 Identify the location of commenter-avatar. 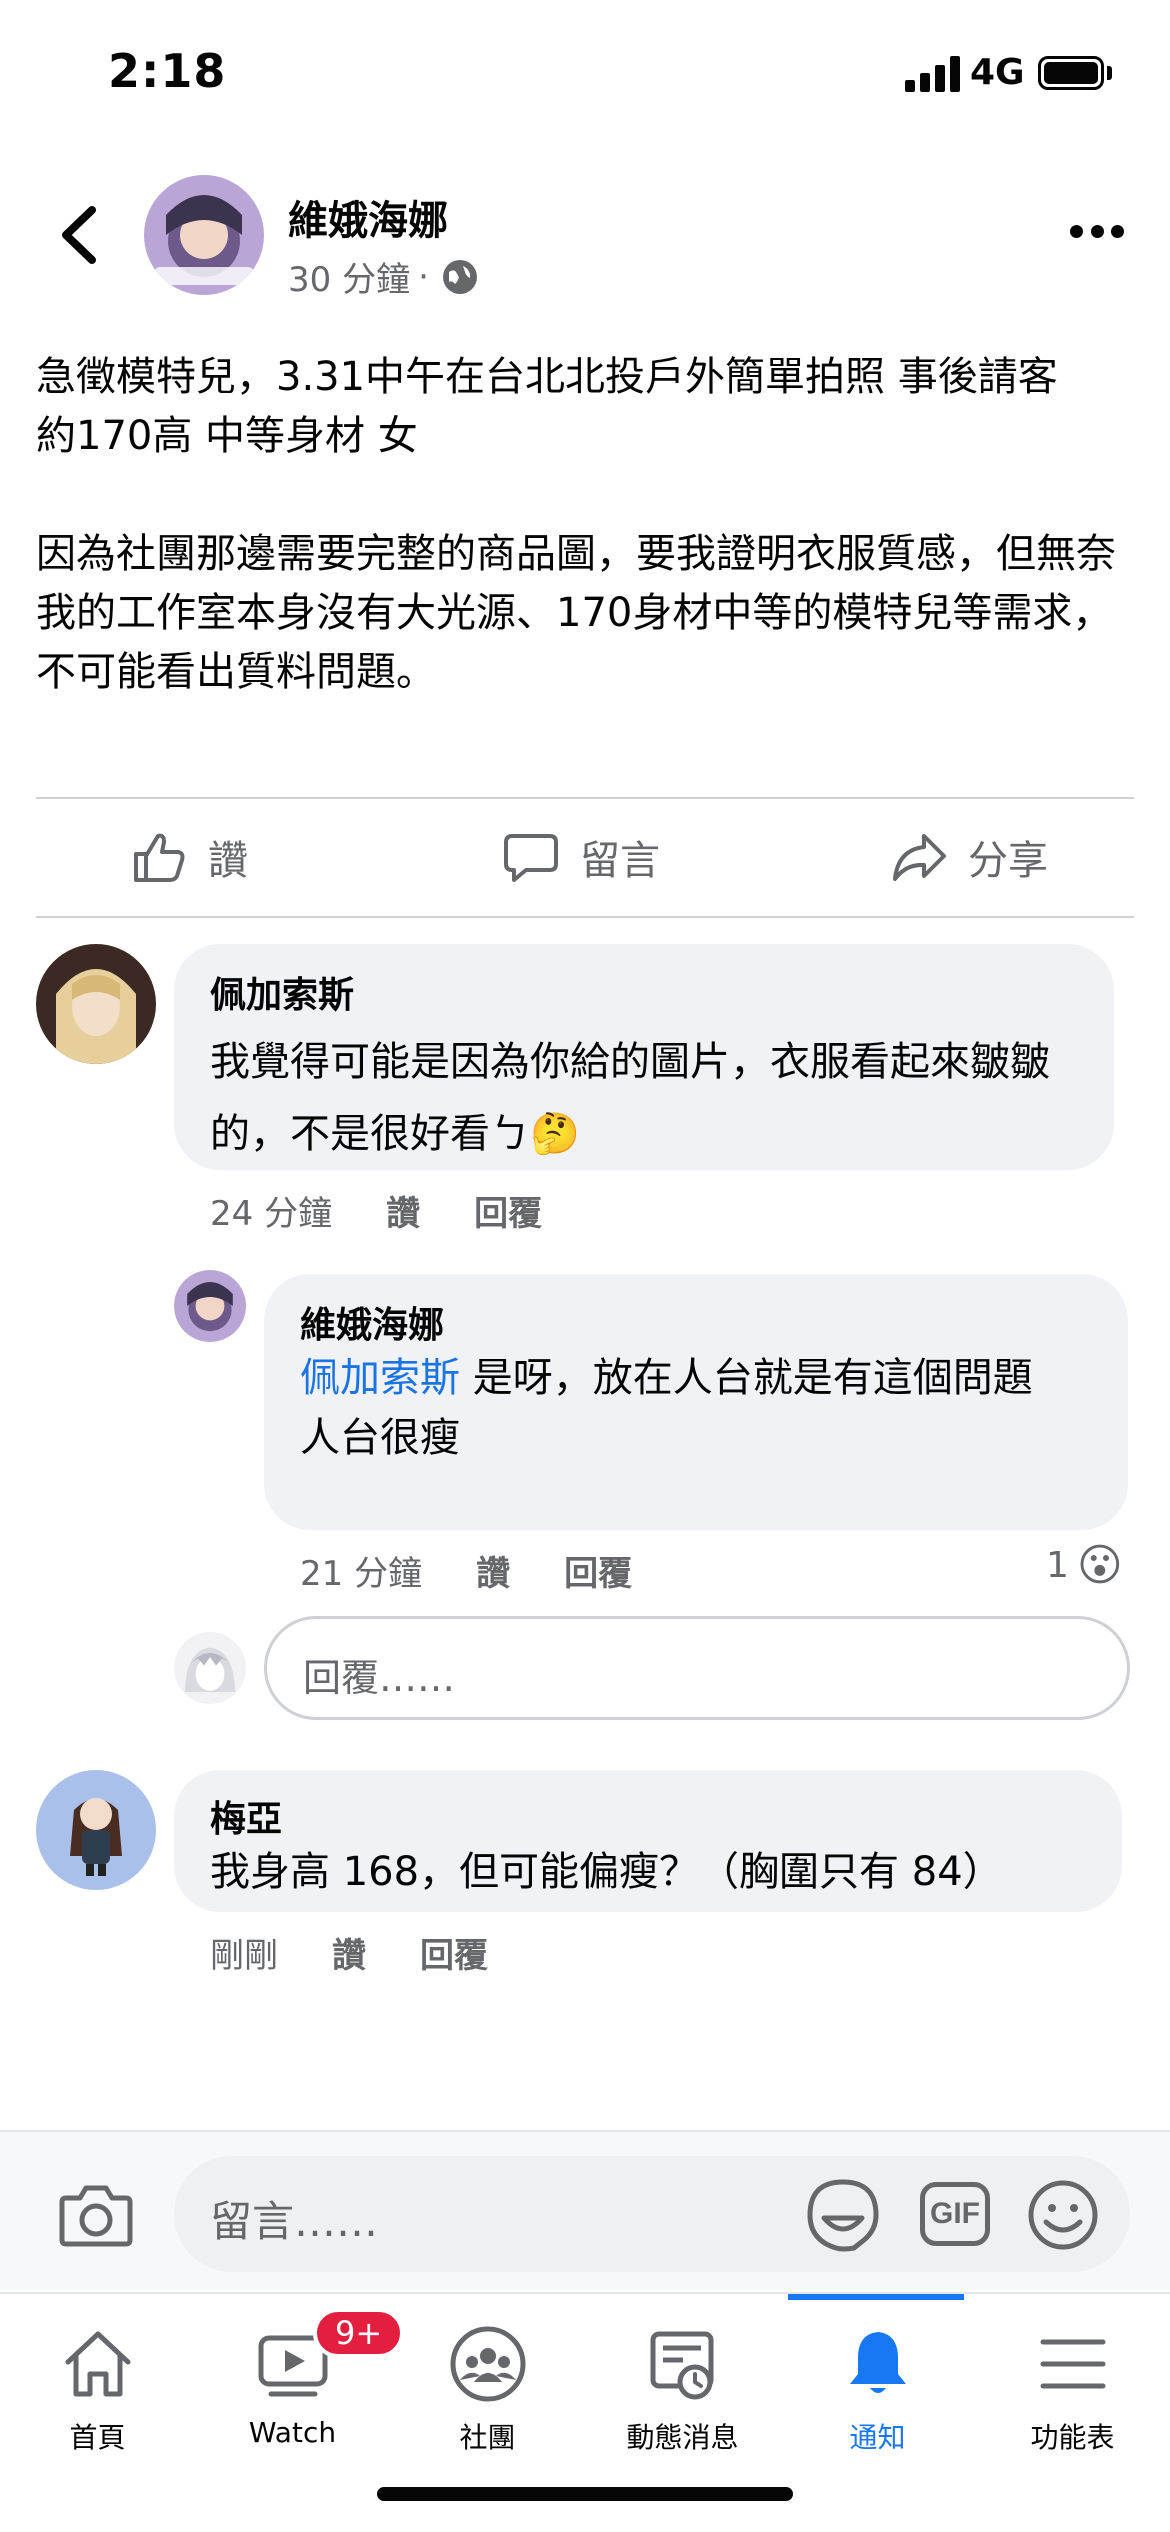
(96, 1004).